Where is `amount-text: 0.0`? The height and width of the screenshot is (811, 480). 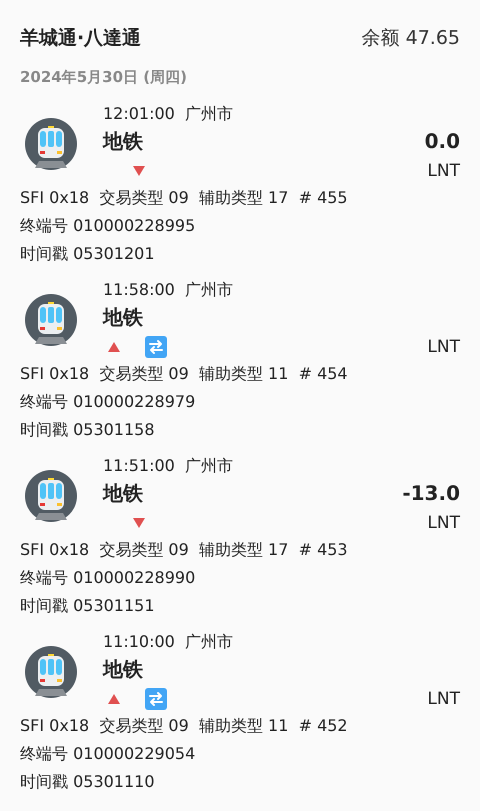
amount-text: 0.0 is located at coordinates (442, 141).